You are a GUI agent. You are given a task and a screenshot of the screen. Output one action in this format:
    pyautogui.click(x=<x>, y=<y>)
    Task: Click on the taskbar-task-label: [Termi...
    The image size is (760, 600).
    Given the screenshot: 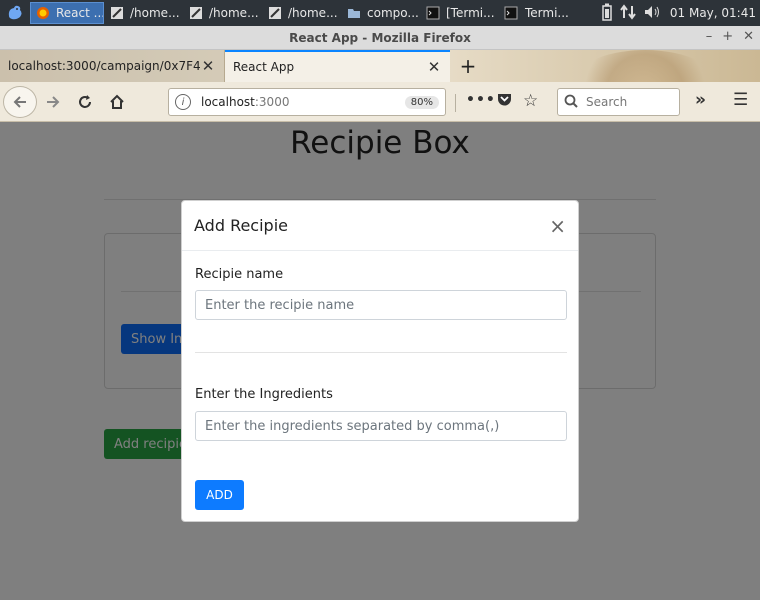 What is the action you would take?
    pyautogui.click(x=470, y=13)
    